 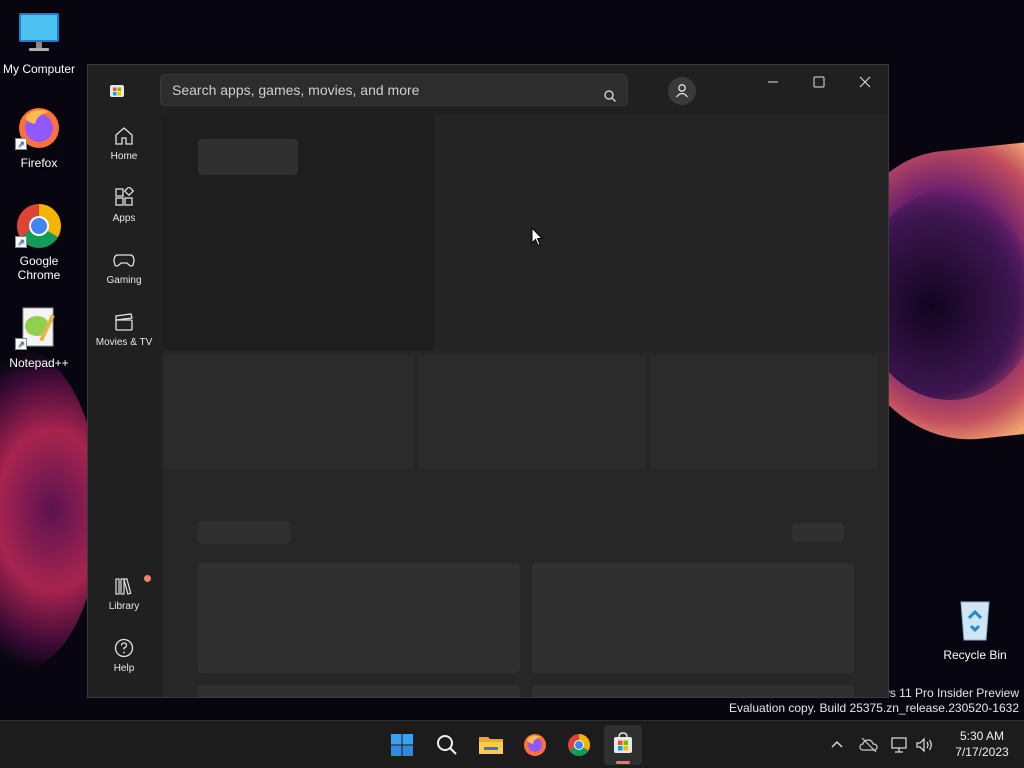 I want to click on taskbar-store-active, so click(x=623, y=745).